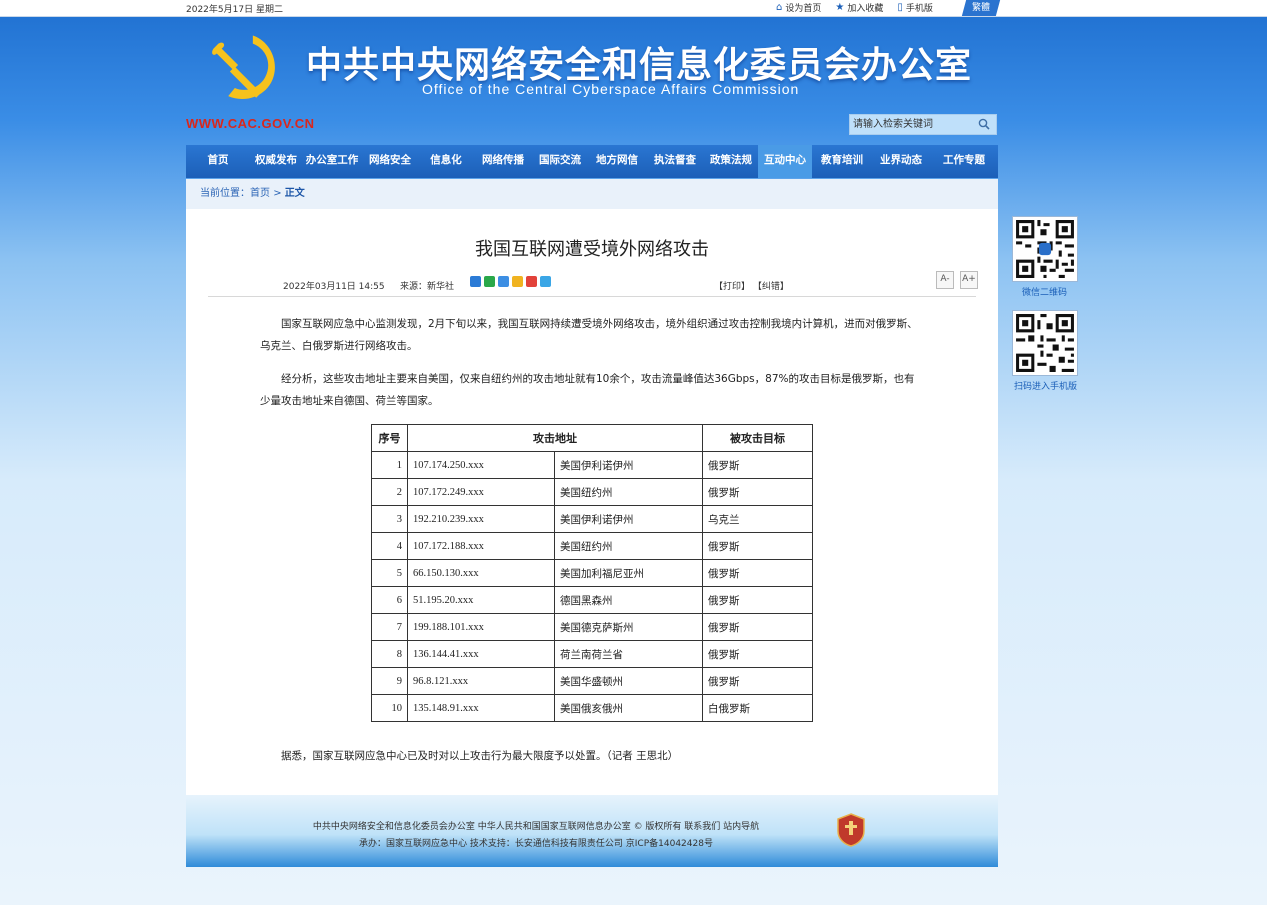  I want to click on nav-item-interaction: 互动中心, so click(785, 161).